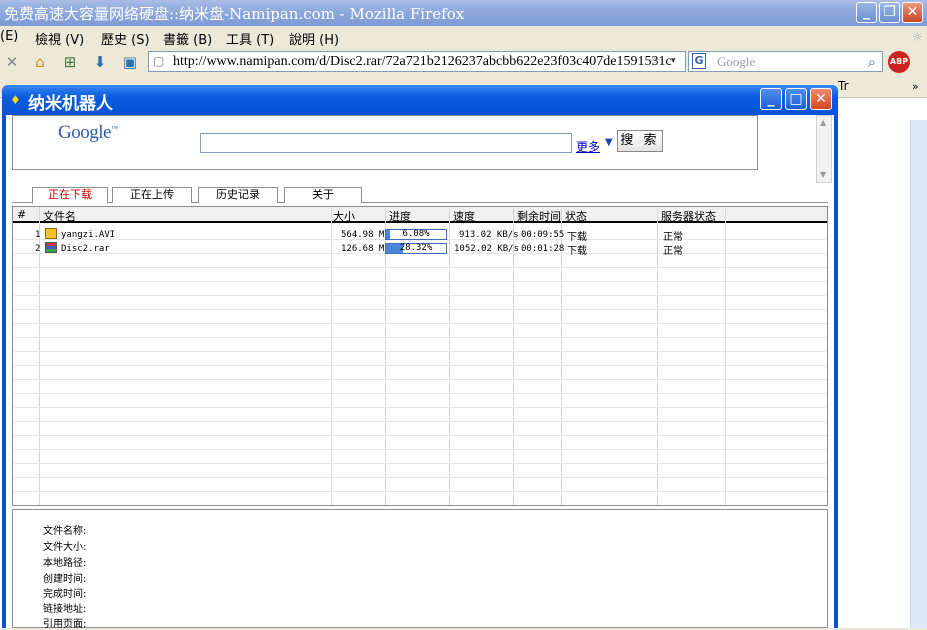 The image size is (927, 630). Describe the element at coordinates (344, 216) in the screenshot. I see `header-size: 大小` at that location.